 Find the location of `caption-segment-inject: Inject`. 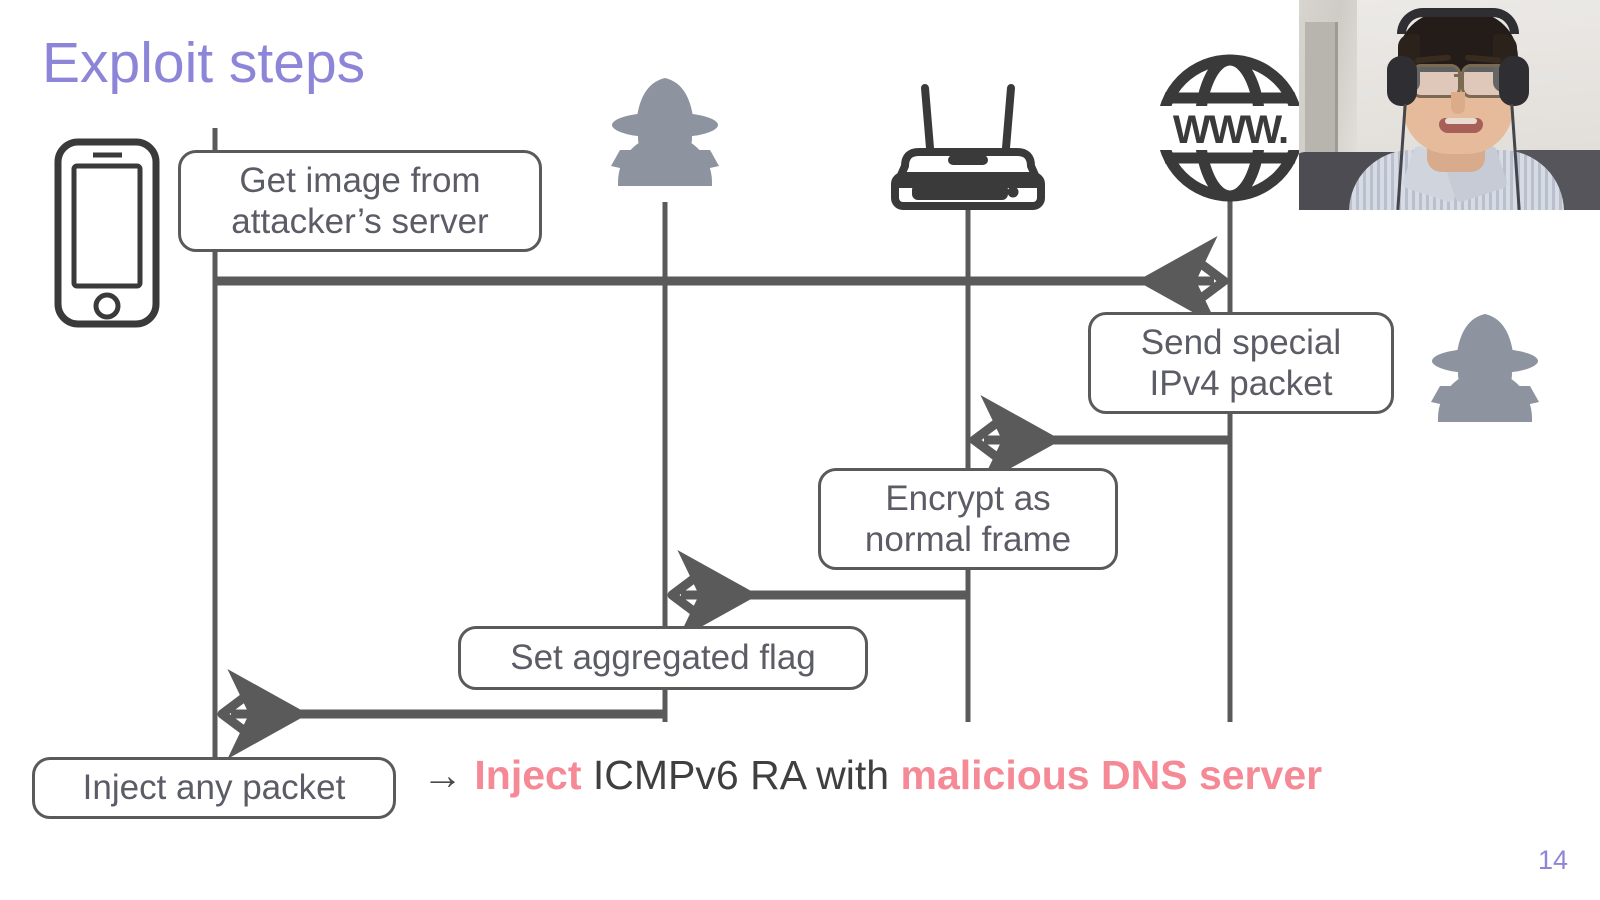

caption-segment-inject: Inject is located at coordinates (528, 775).